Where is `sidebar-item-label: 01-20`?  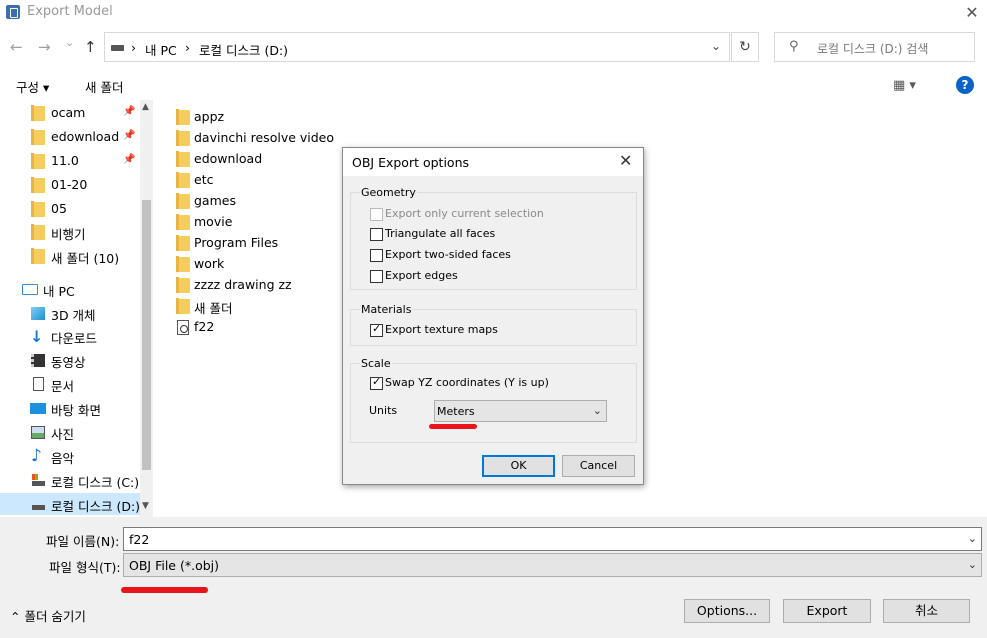
sidebar-item-label: 01-20 is located at coordinates (69, 184).